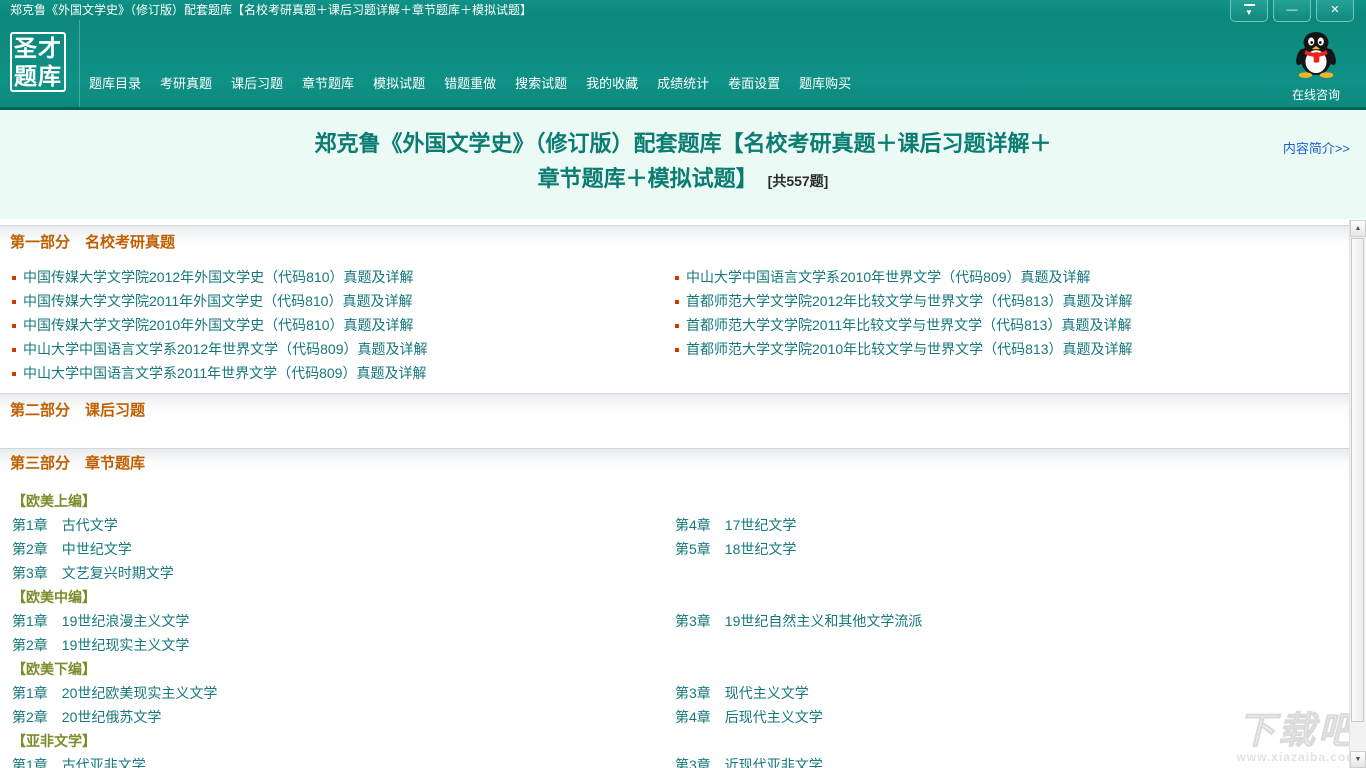 The image size is (1366, 768). What do you see at coordinates (338, 760) in the screenshot?
I see `chapter-item: 第1章 古代亚非文学` at bounding box center [338, 760].